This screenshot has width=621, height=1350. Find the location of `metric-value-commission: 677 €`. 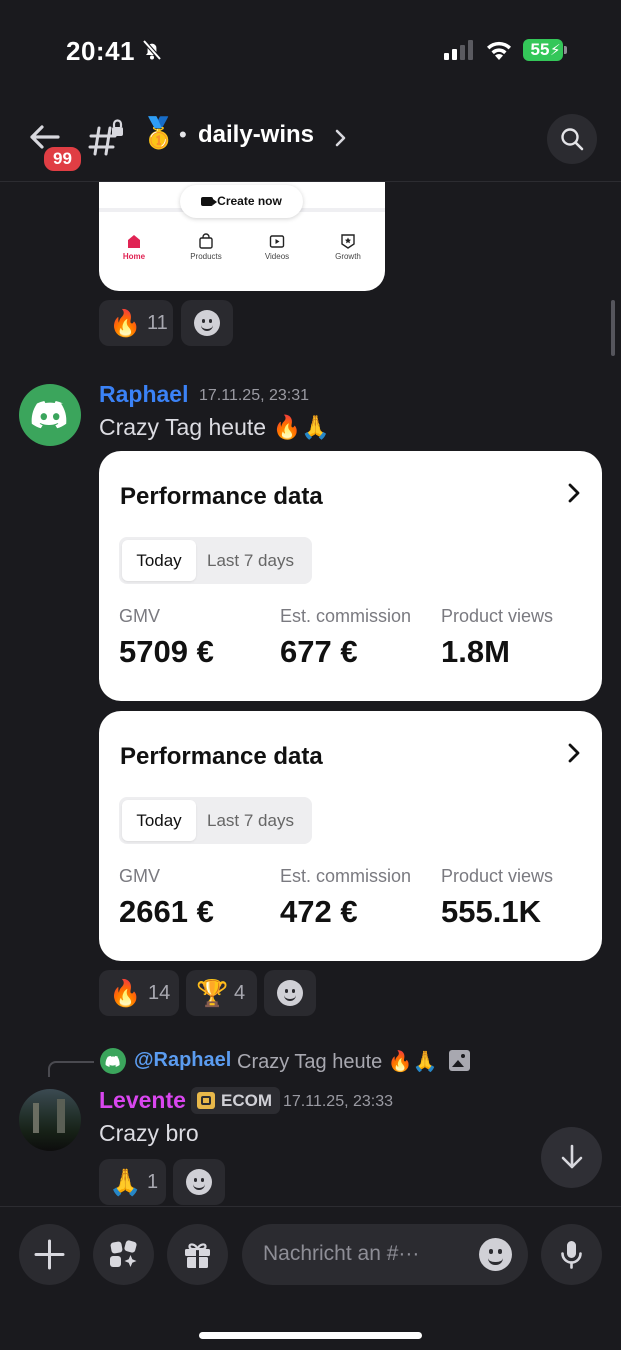

metric-value-commission: 677 € is located at coordinates (319, 651).